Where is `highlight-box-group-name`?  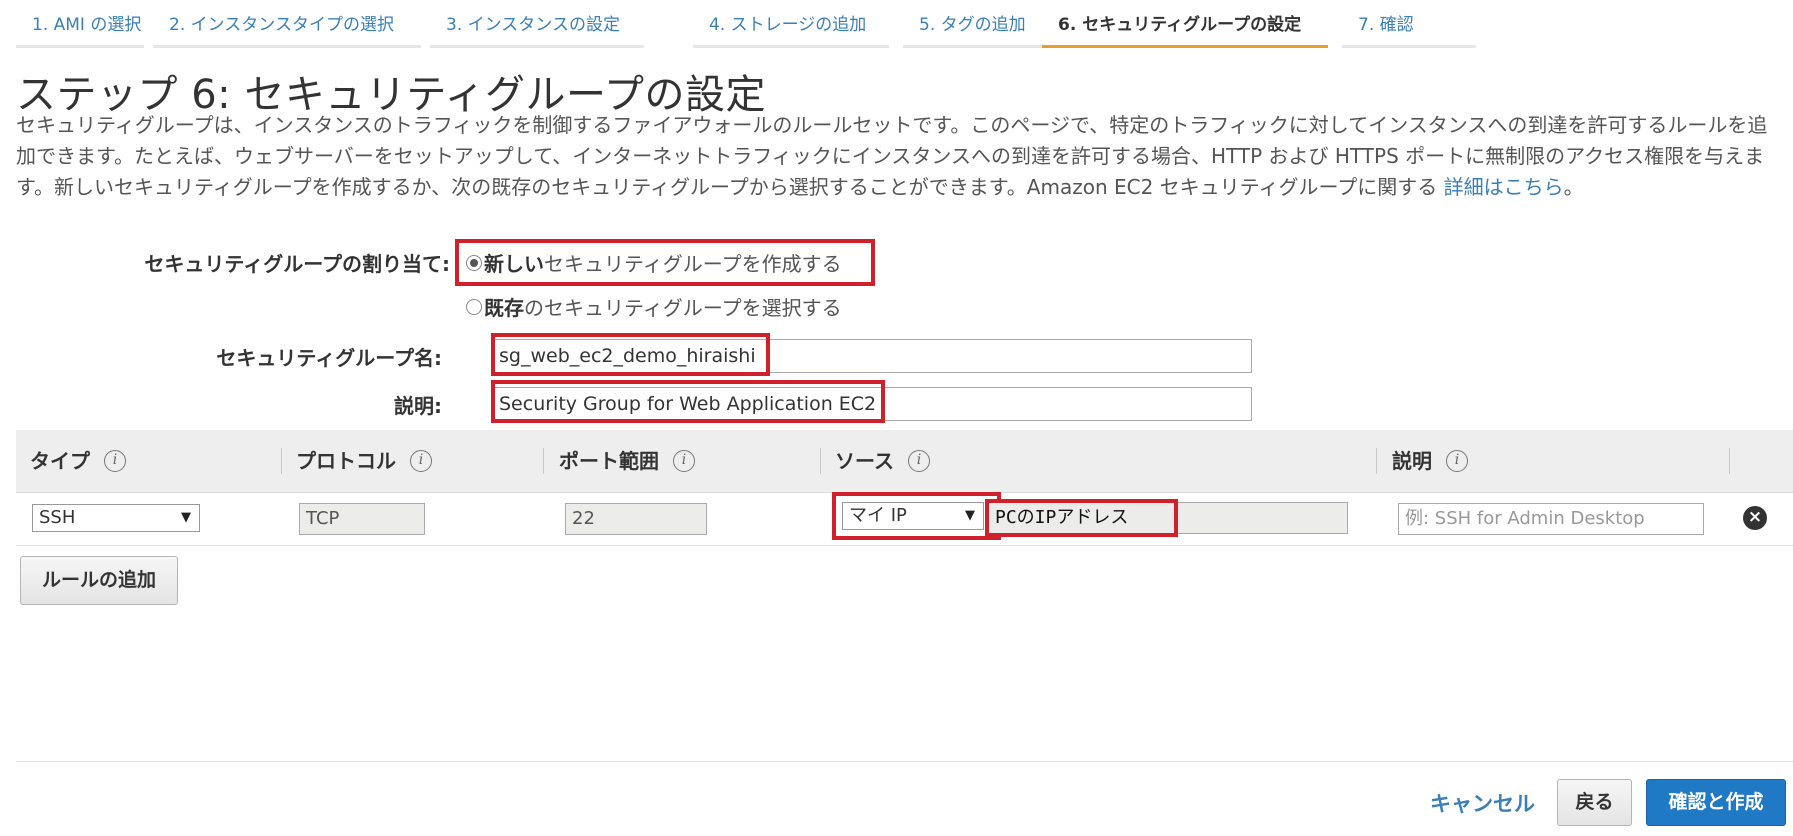
highlight-box-group-name is located at coordinates (630, 354).